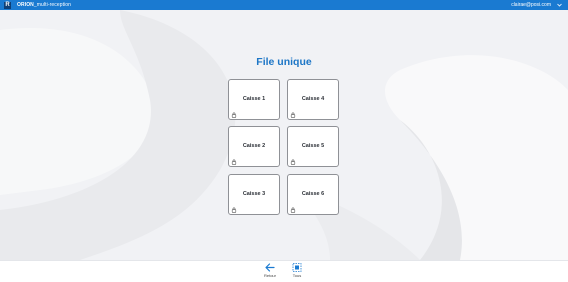  Describe the element at coordinates (559, 5) in the screenshot. I see `chevron-down-icon` at that location.